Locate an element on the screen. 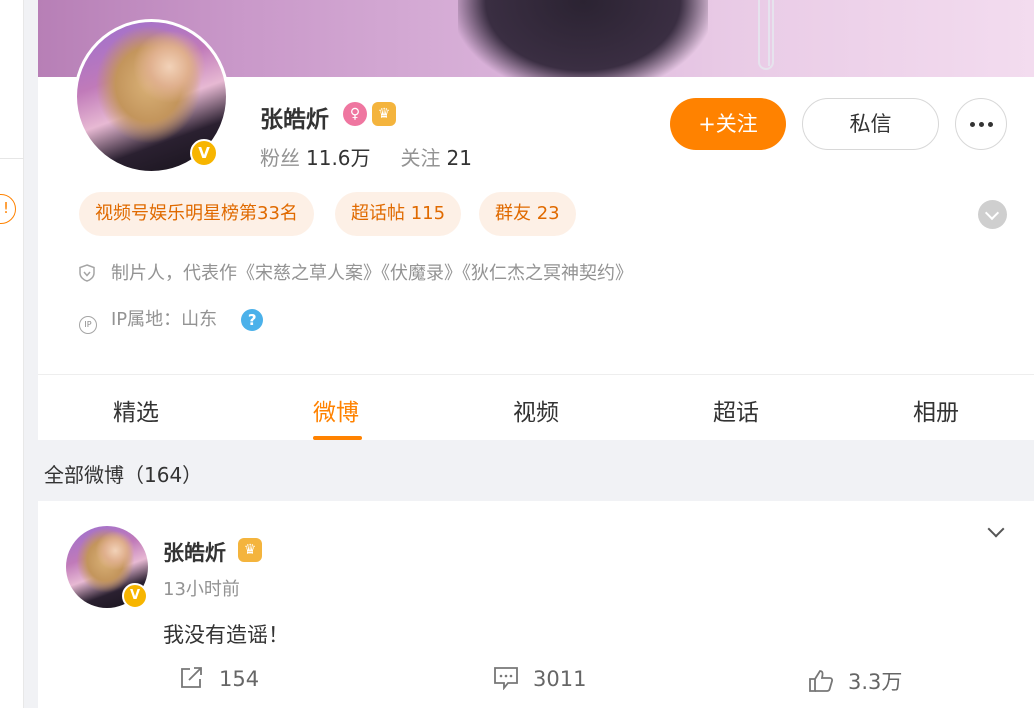 The width and height of the screenshot is (1034, 708). tab-featured: 精选 is located at coordinates (136, 410).